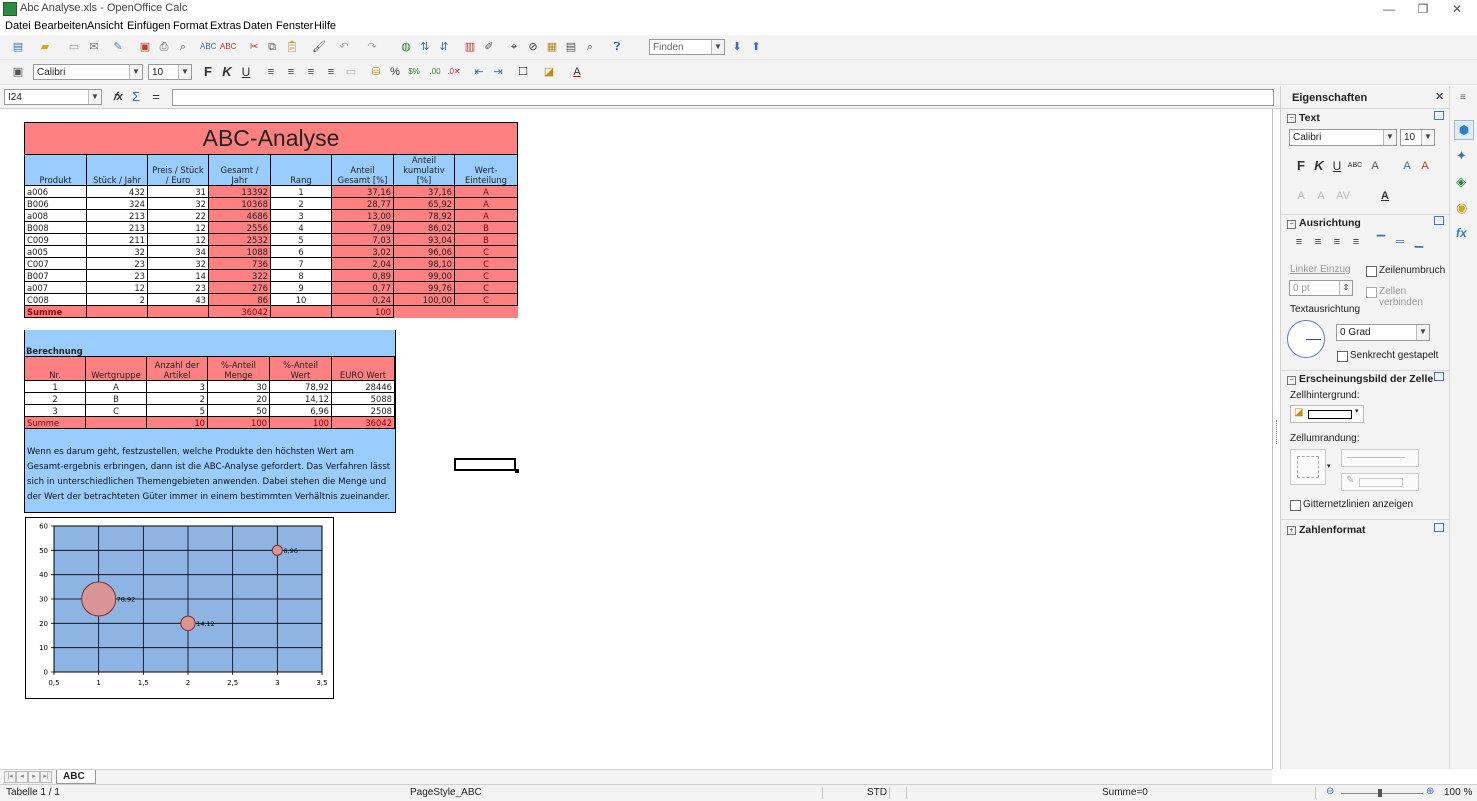 This screenshot has width=1477, height=801. What do you see at coordinates (55, 239) in the screenshot?
I see `table-cell: C009` at bounding box center [55, 239].